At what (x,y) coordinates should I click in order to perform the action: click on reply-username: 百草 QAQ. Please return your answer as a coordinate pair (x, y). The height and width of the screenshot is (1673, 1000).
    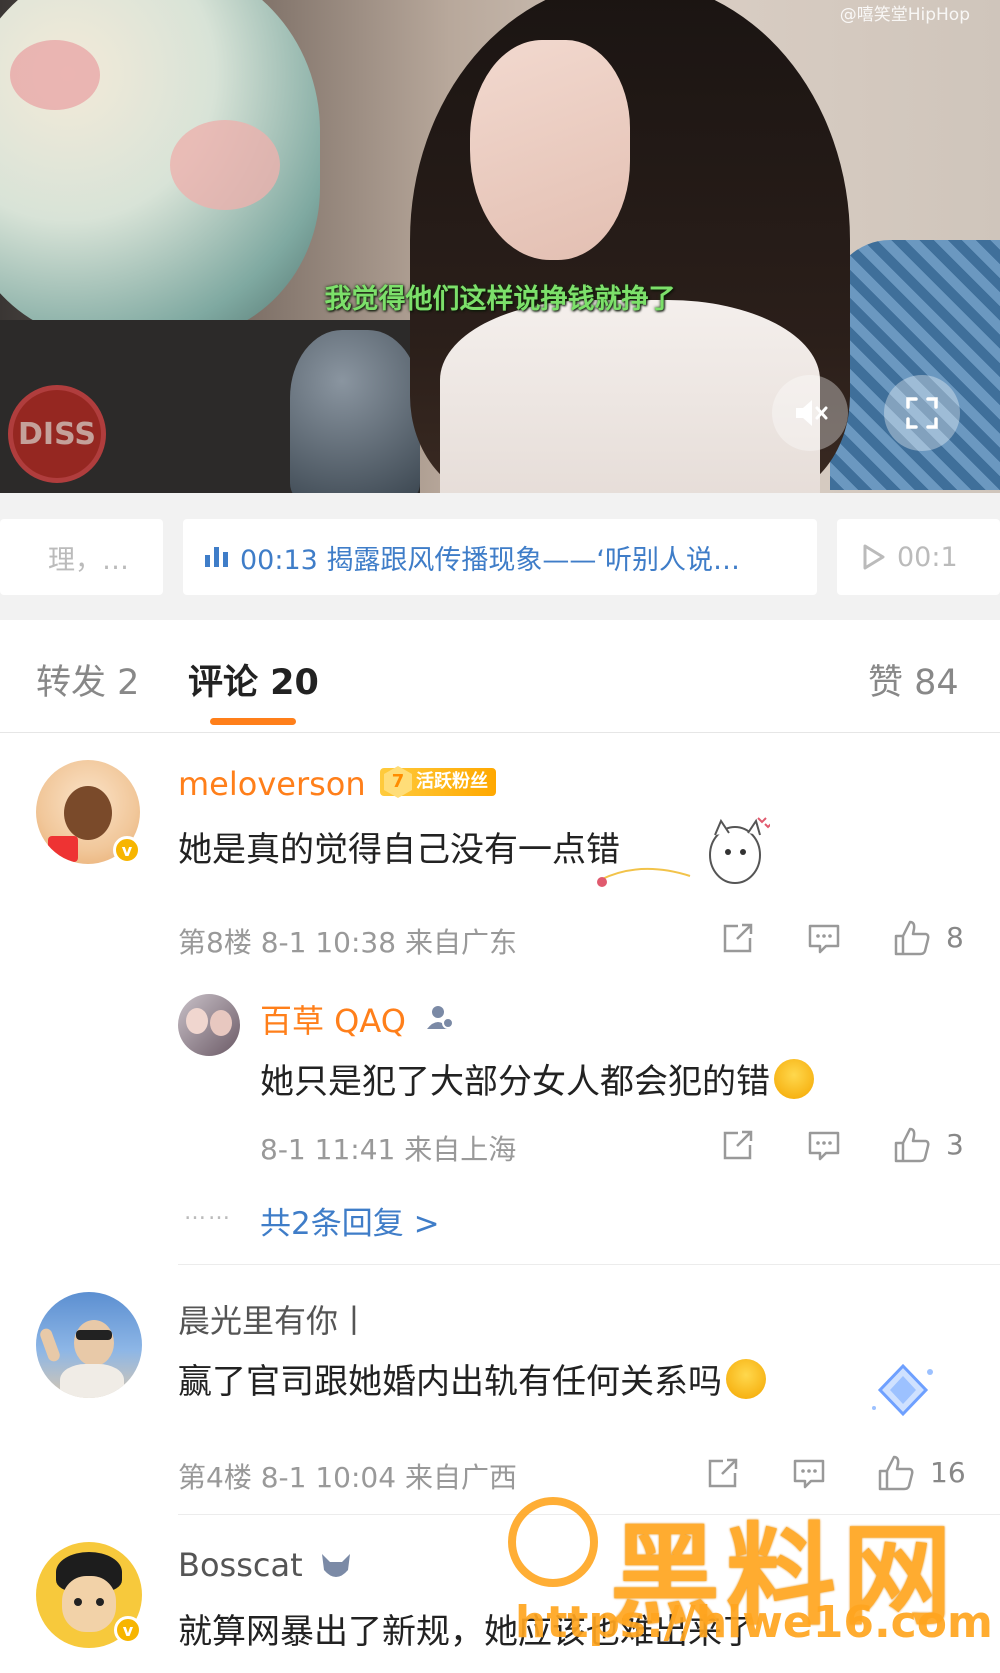
    Looking at the image, I should click on (333, 1019).